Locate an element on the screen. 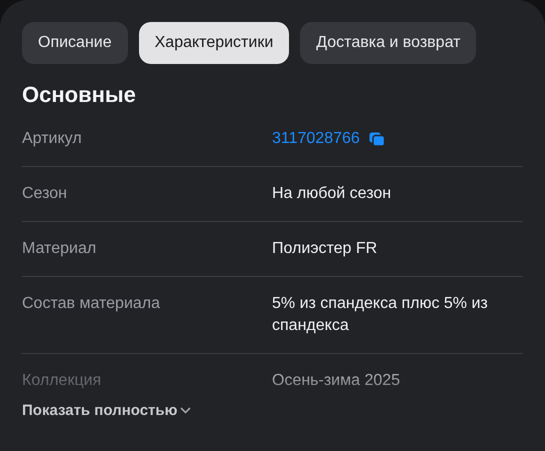 The image size is (545, 451). property-label: Сезон is located at coordinates (45, 194).